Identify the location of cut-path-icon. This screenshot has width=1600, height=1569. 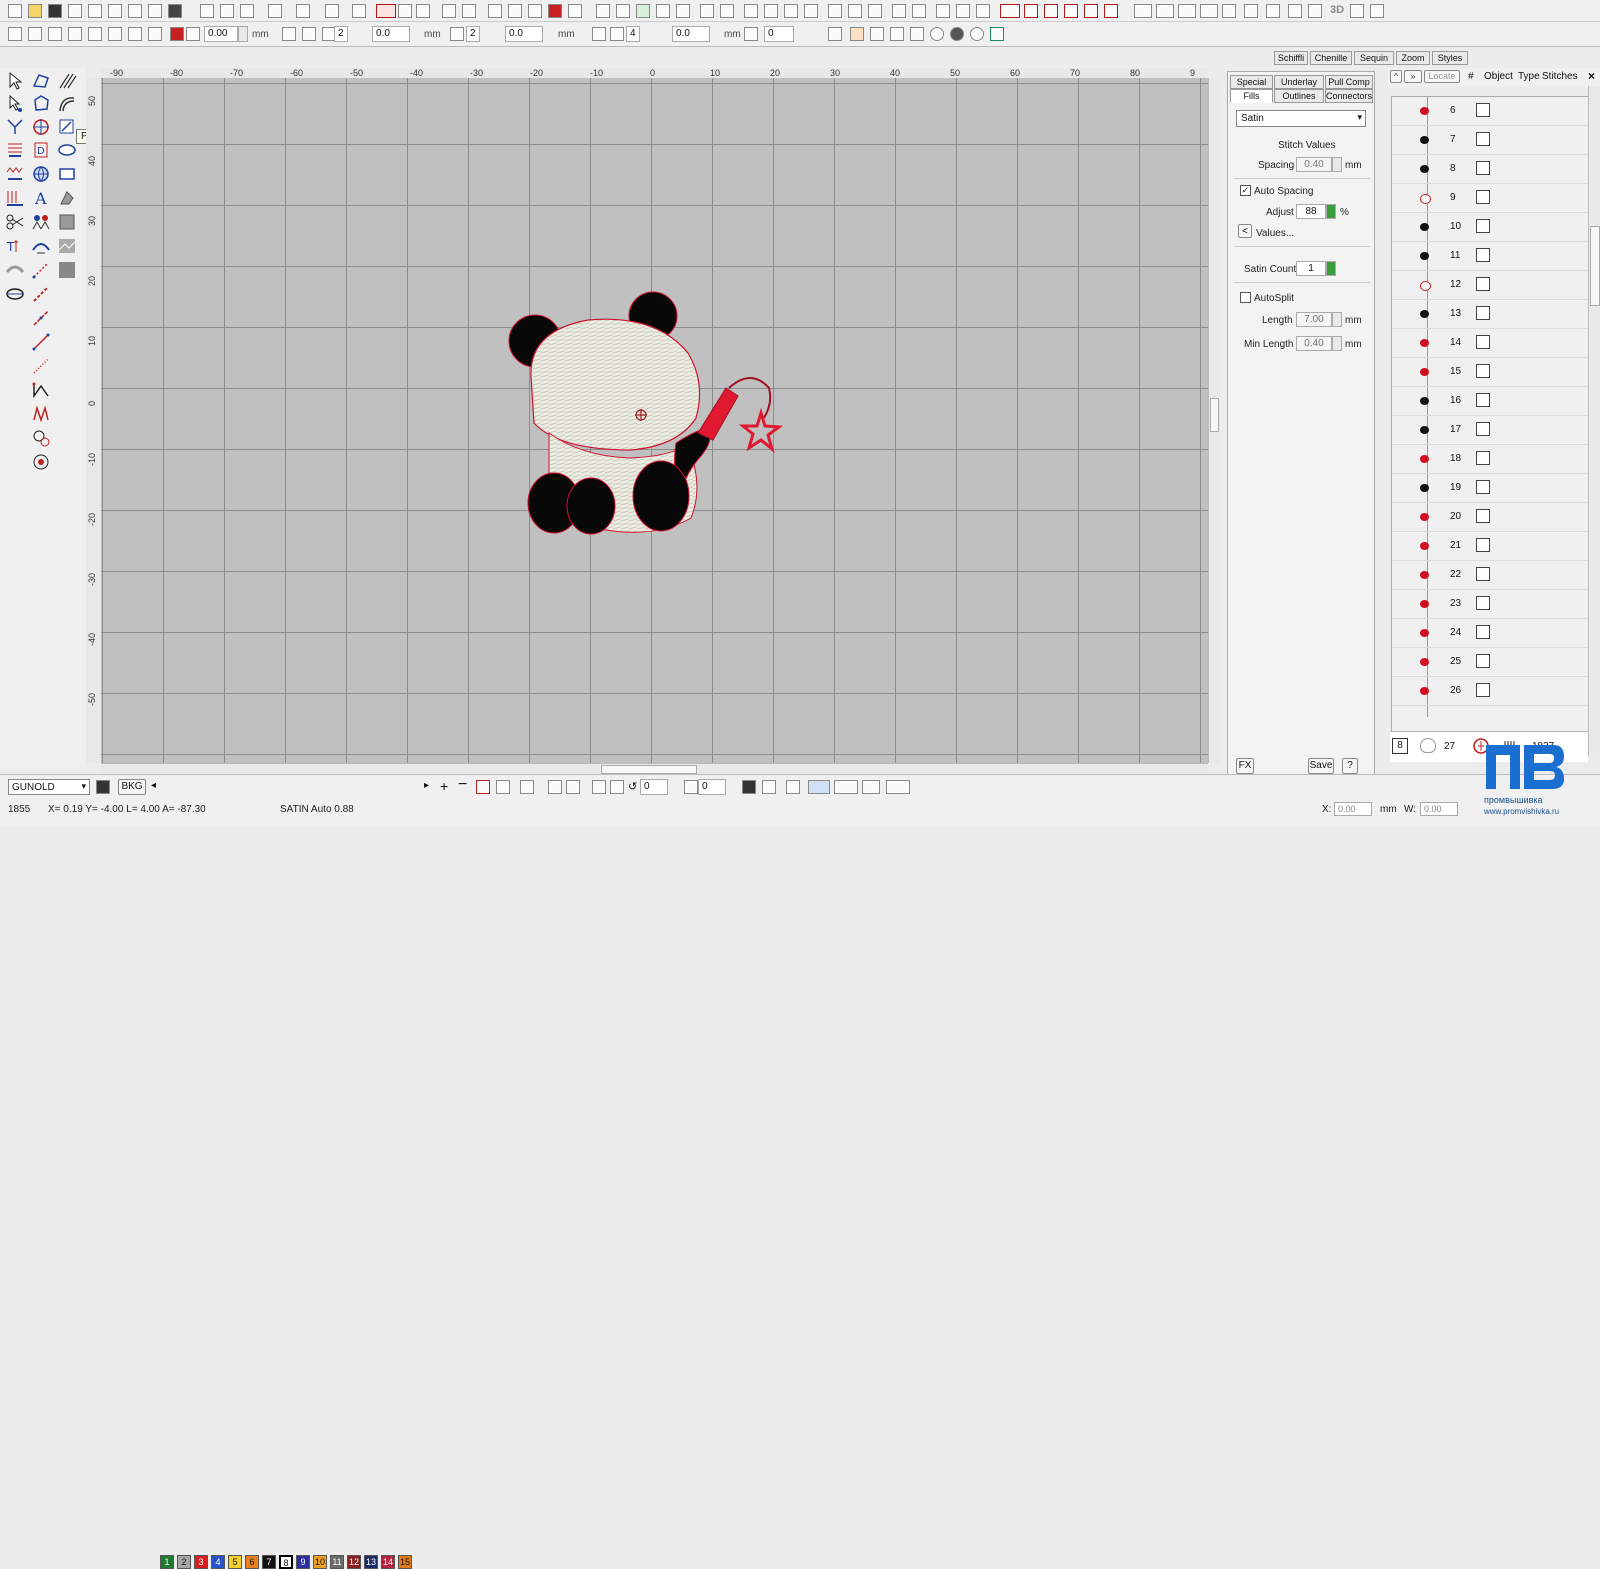
(15, 127).